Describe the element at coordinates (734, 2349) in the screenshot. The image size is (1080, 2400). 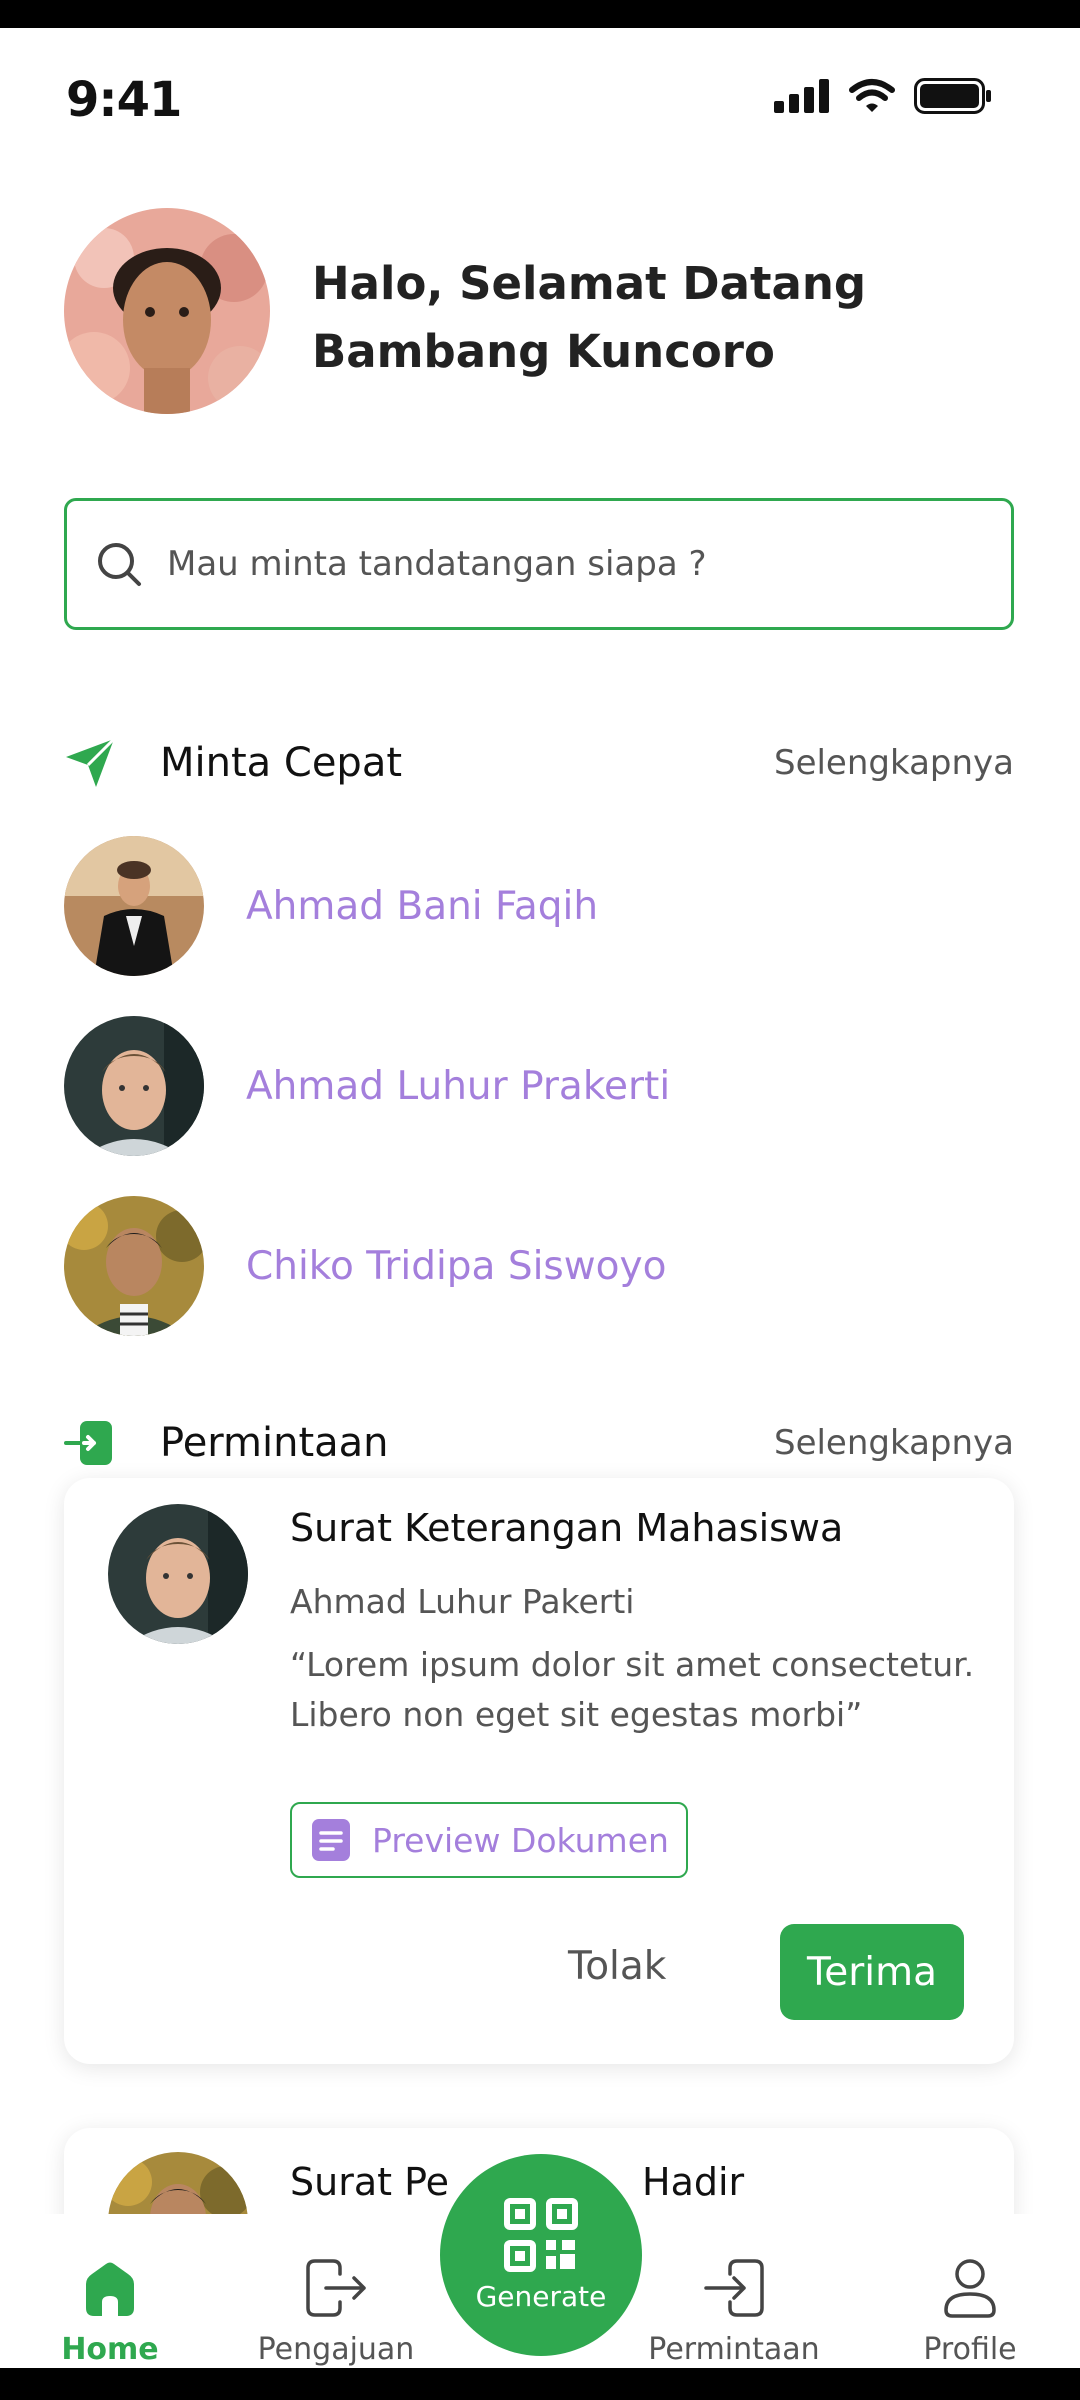
I see `nav-permintaan-label: Permintaan` at that location.